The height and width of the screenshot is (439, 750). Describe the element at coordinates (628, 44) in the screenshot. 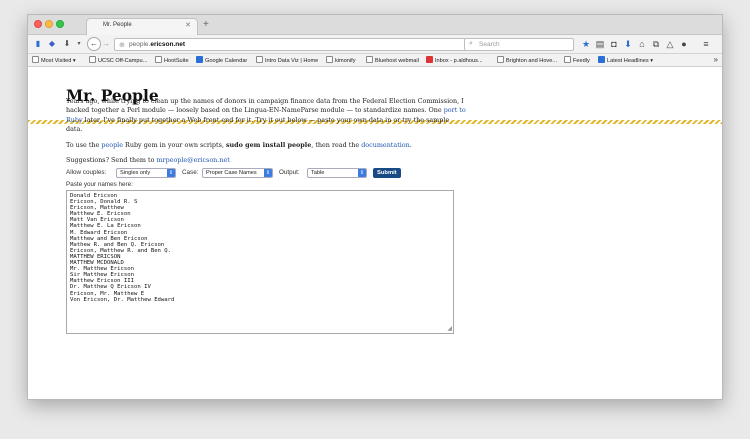

I see `downloads-icon: ⬇` at that location.